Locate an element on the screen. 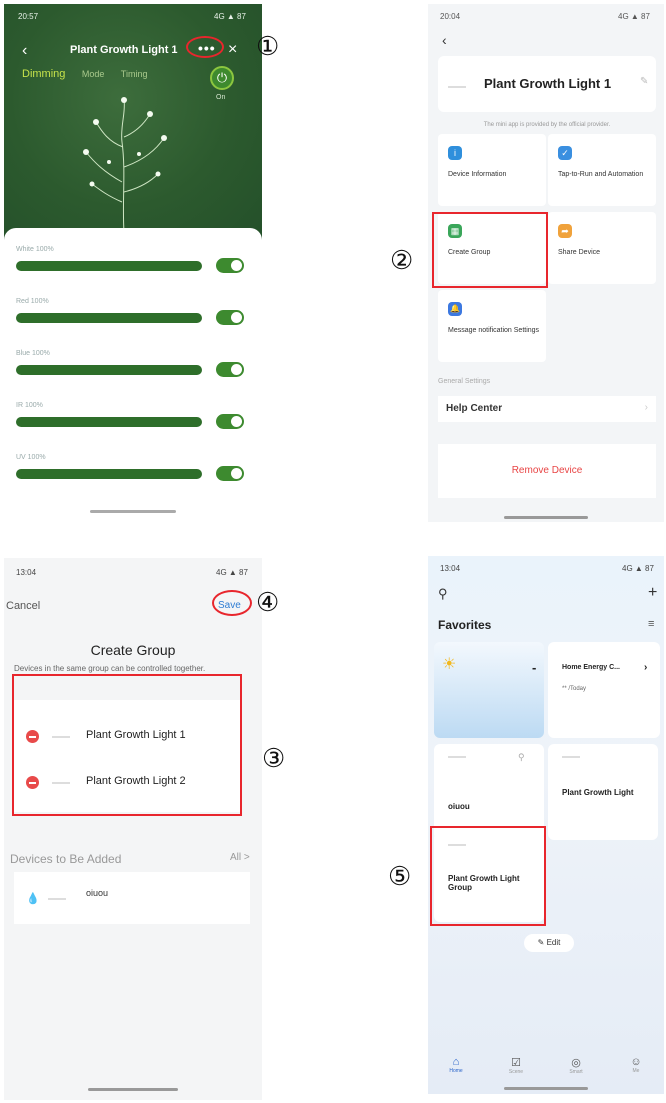 Image resolution: width=666 pixels, height=1103 pixels. tab-home: ⌂ Home is located at coordinates (456, 1065).